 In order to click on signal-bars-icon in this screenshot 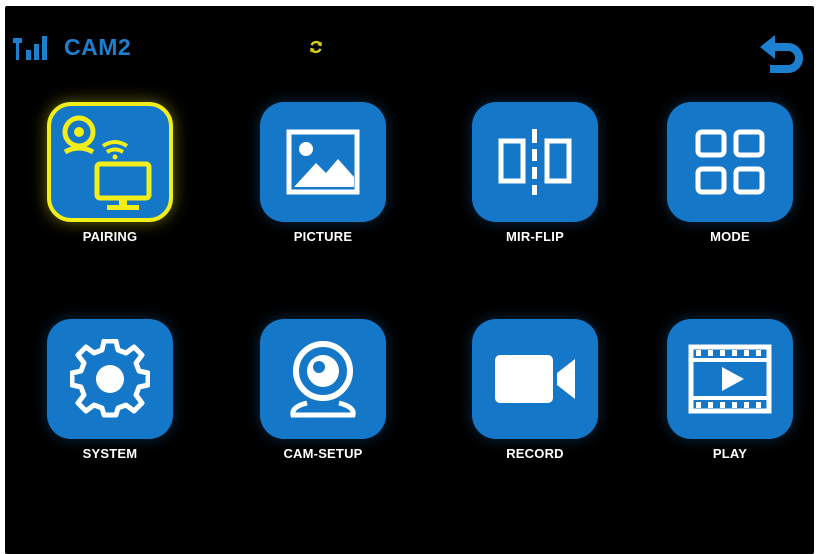, I will do `click(30, 48)`.